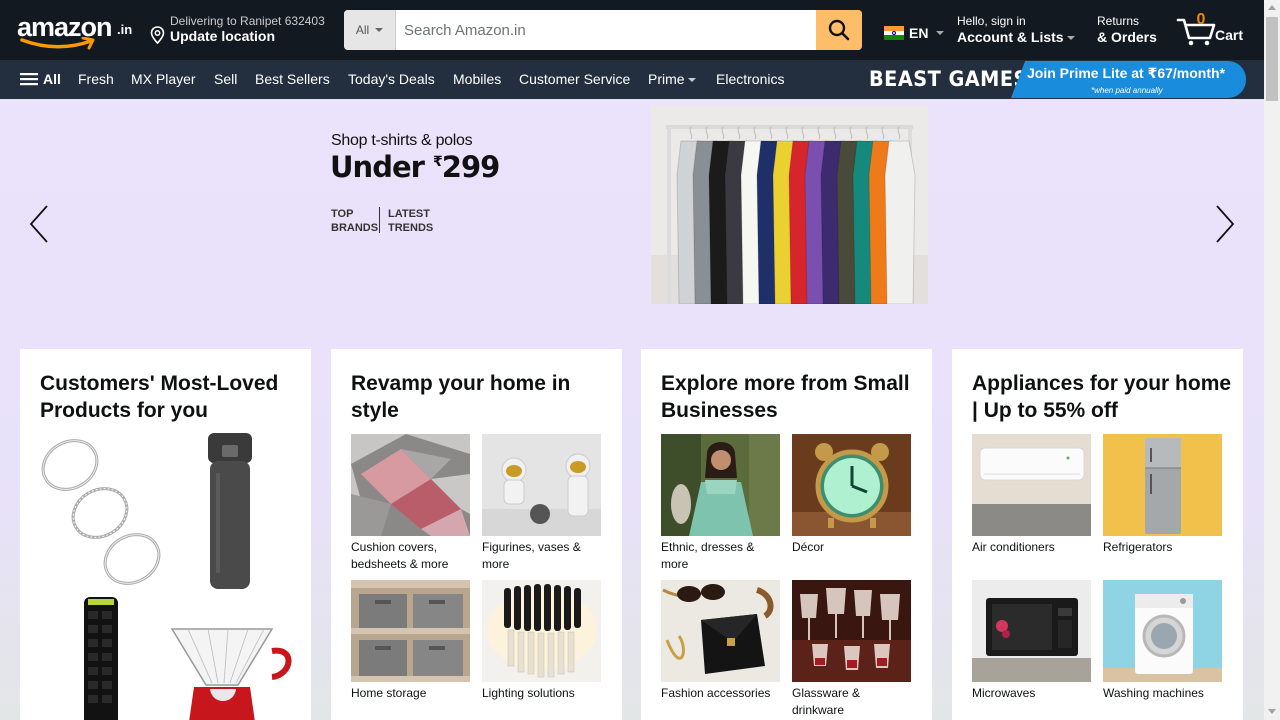 The width and height of the screenshot is (1280, 720). I want to click on microwave-image, so click(1031, 631).